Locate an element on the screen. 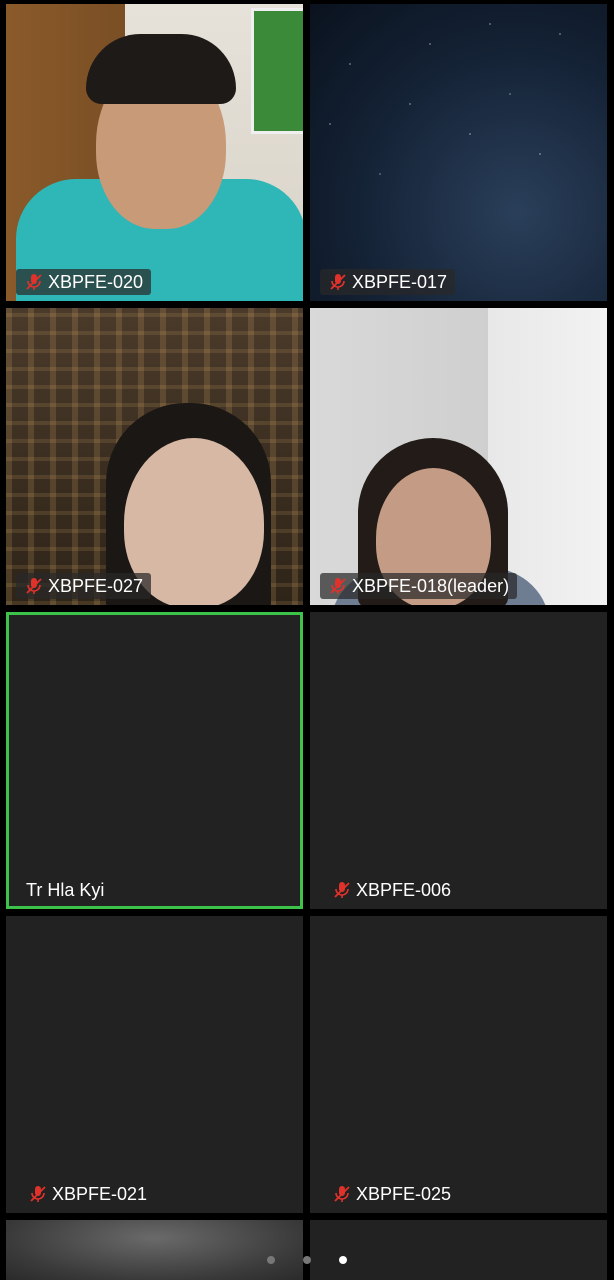 The image size is (614, 1280). participant-name: XBPFE-027 is located at coordinates (96, 586).